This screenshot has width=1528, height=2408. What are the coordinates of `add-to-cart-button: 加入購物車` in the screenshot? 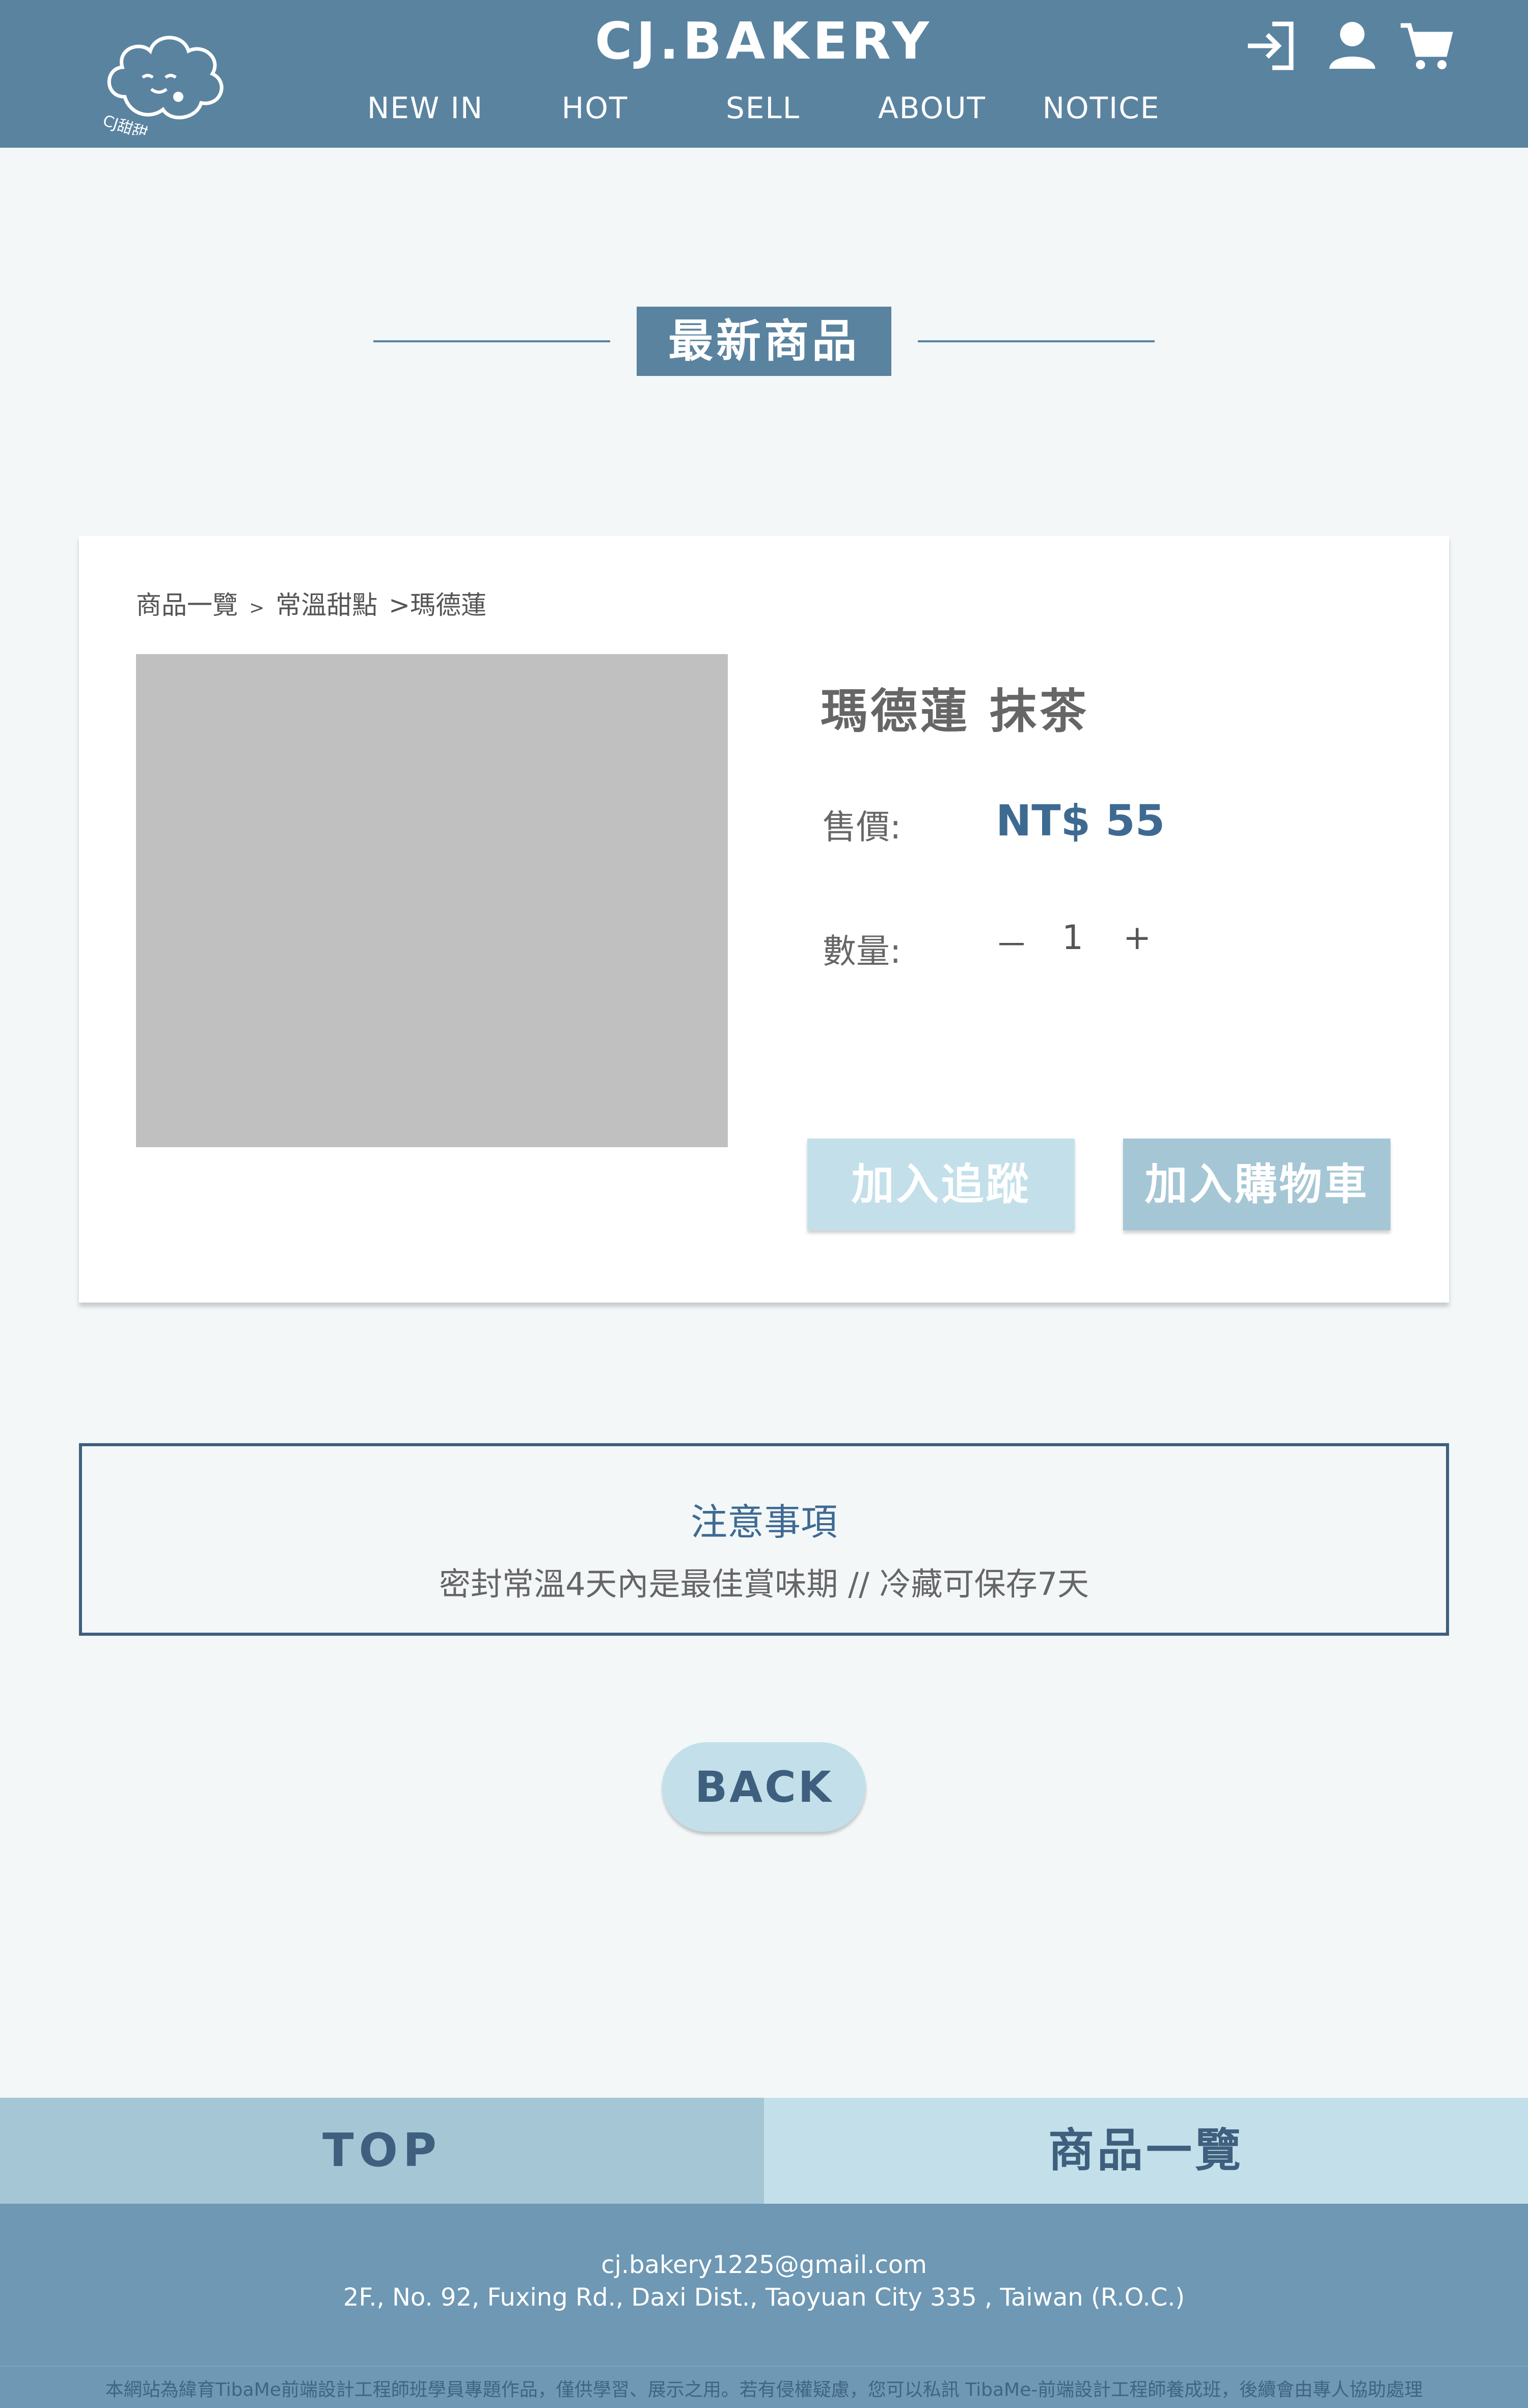 It's located at (1256, 1184).